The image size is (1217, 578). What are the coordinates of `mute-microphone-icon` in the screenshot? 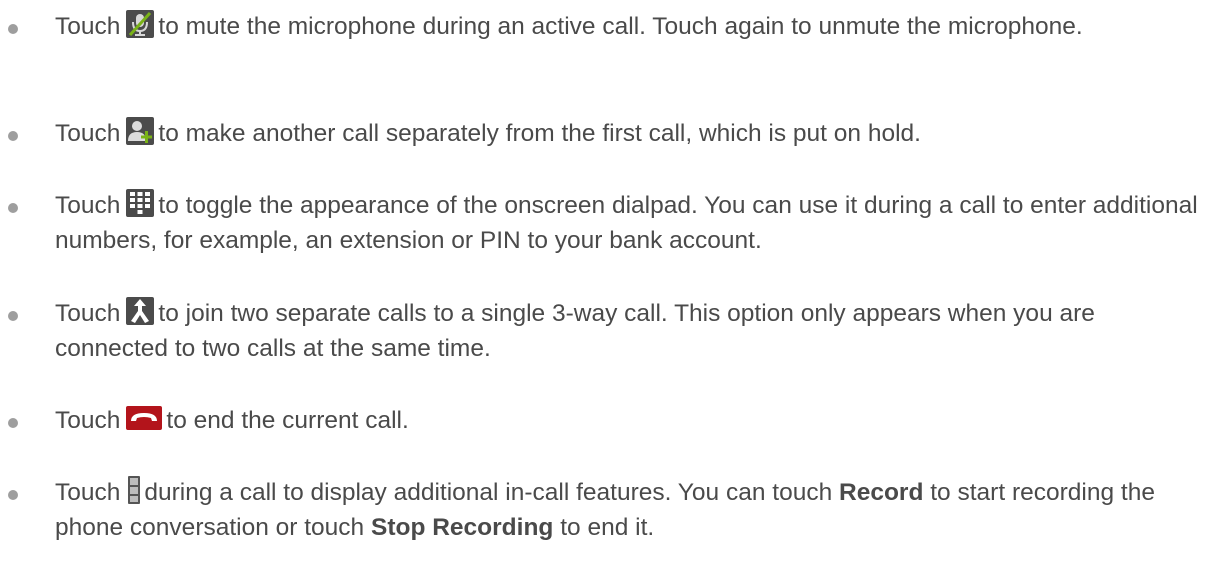 It's located at (140, 24).